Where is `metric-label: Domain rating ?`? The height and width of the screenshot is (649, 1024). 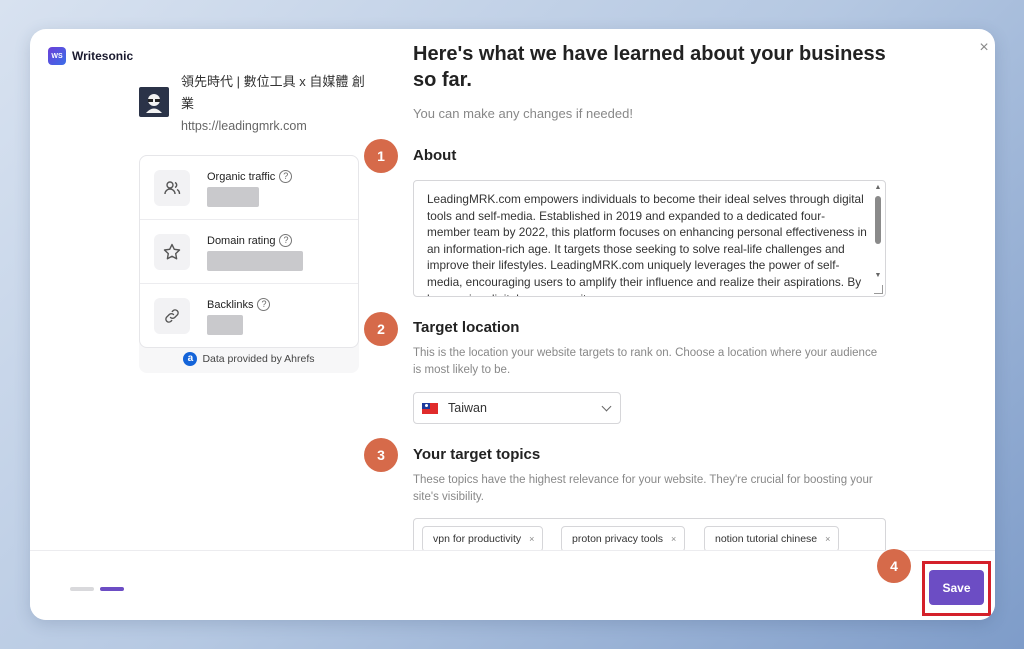
metric-label: Domain rating ? is located at coordinates (250, 240).